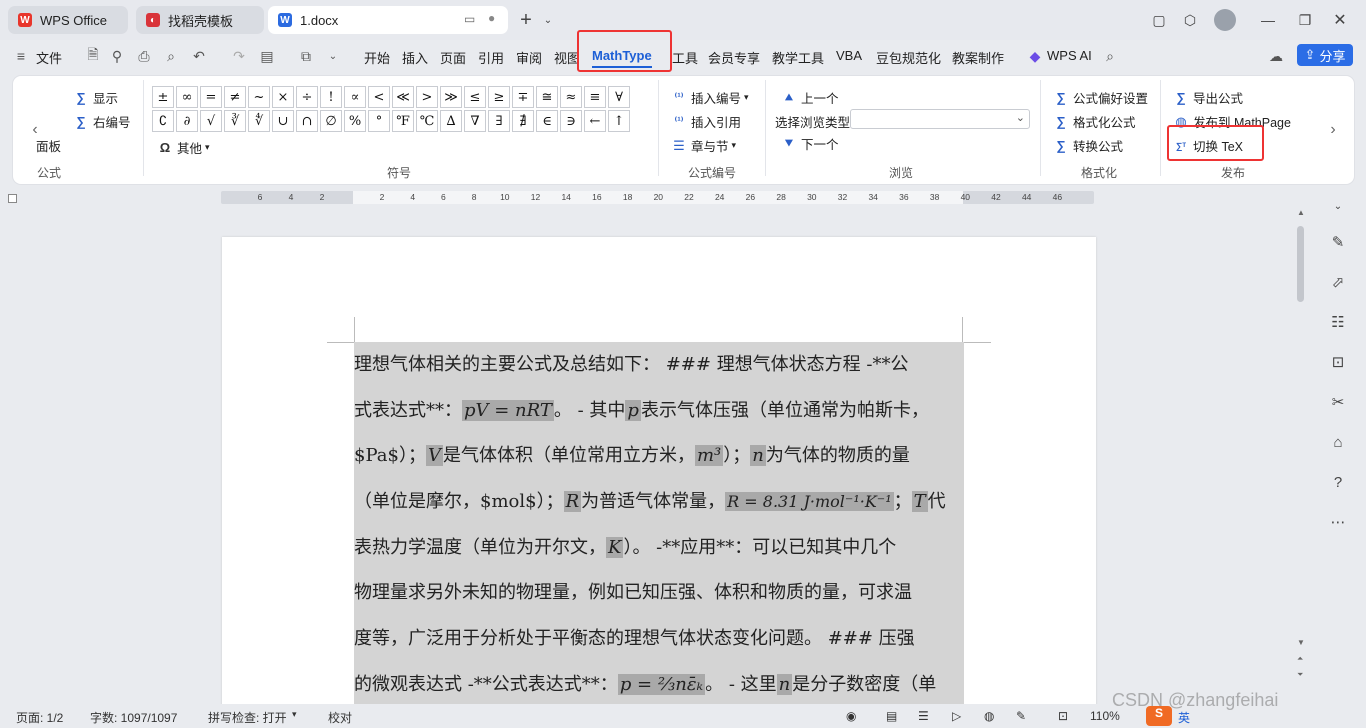  Describe the element at coordinates (379, 97) in the screenshot. I see `symbol-button: <` at that location.